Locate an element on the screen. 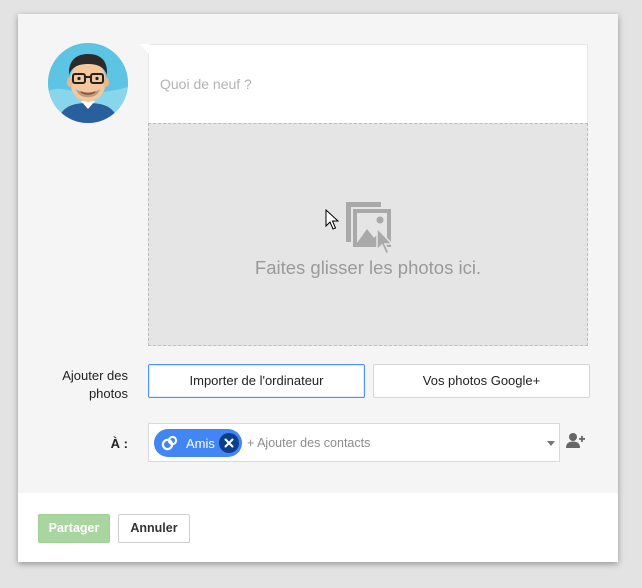 The image size is (642, 588). add-person-icon is located at coordinates (575, 443).